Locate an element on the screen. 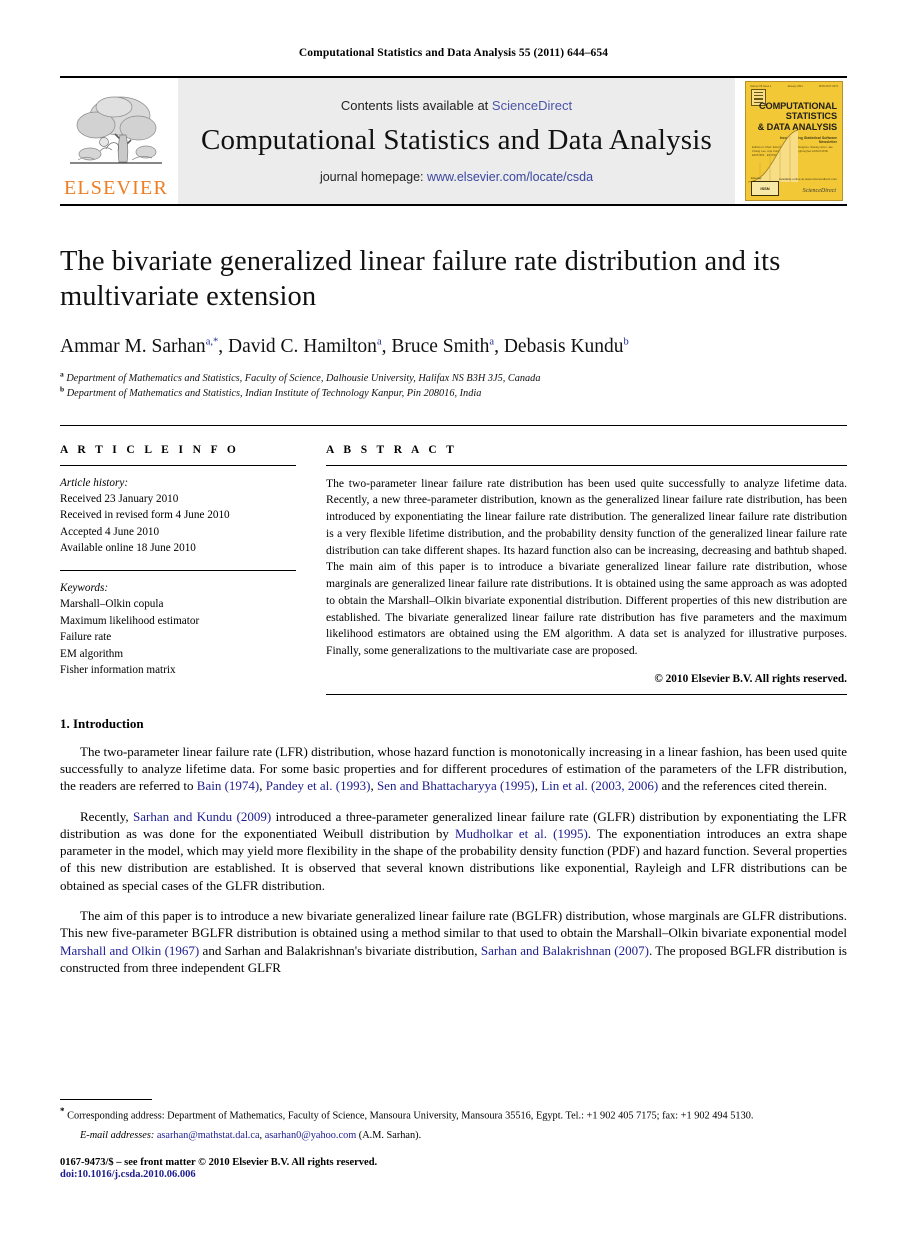 Image resolution: width=907 pixels, height=1238 pixels. author-name: Debasis Kundu is located at coordinates (564, 346).